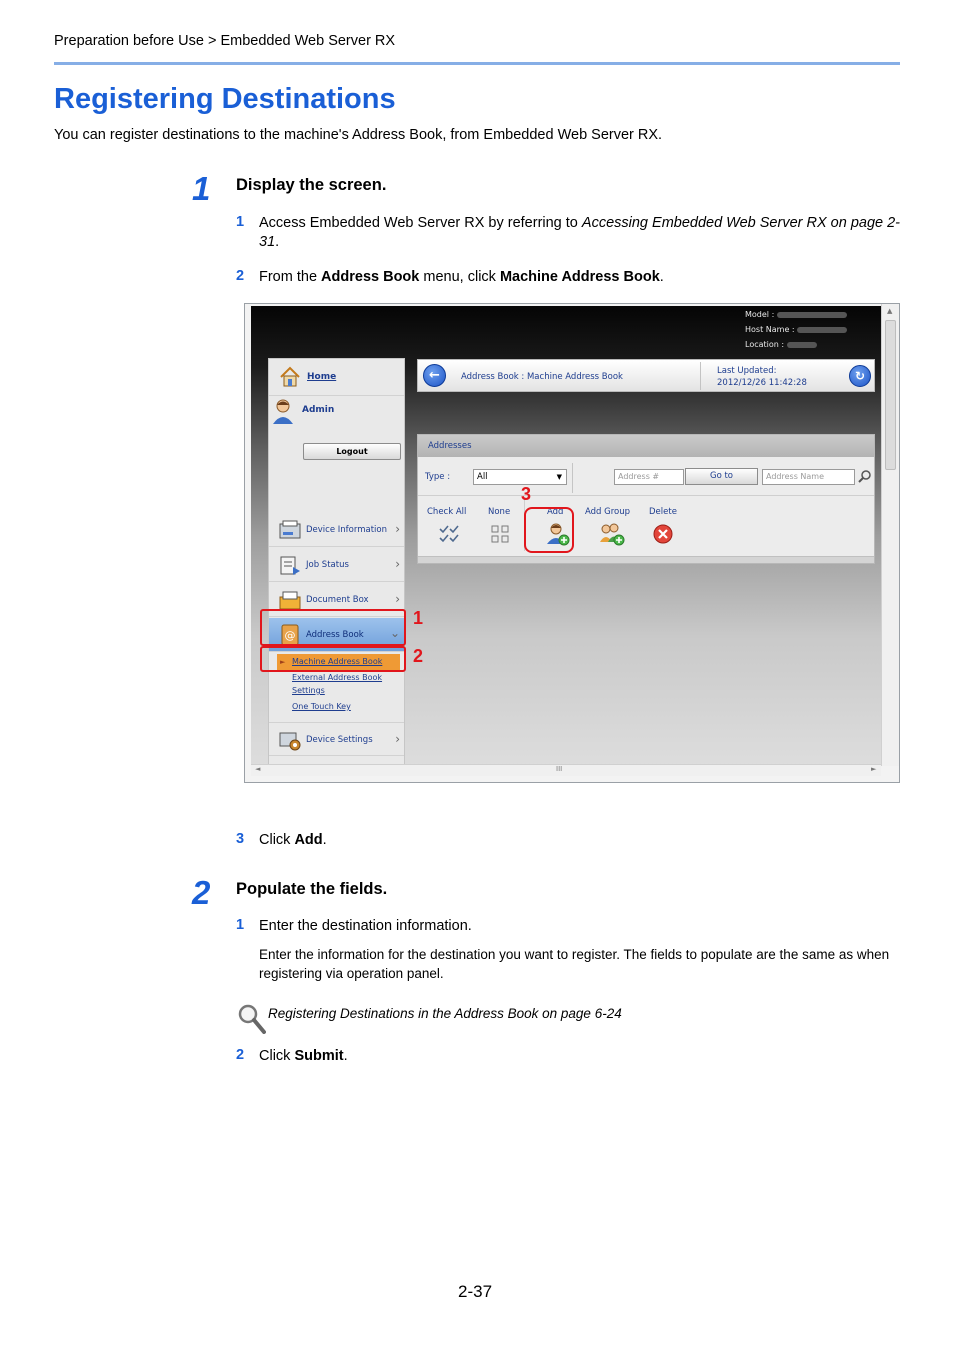 The width and height of the screenshot is (954, 1350). What do you see at coordinates (526, 494) in the screenshot?
I see `callout-number: 3` at bounding box center [526, 494].